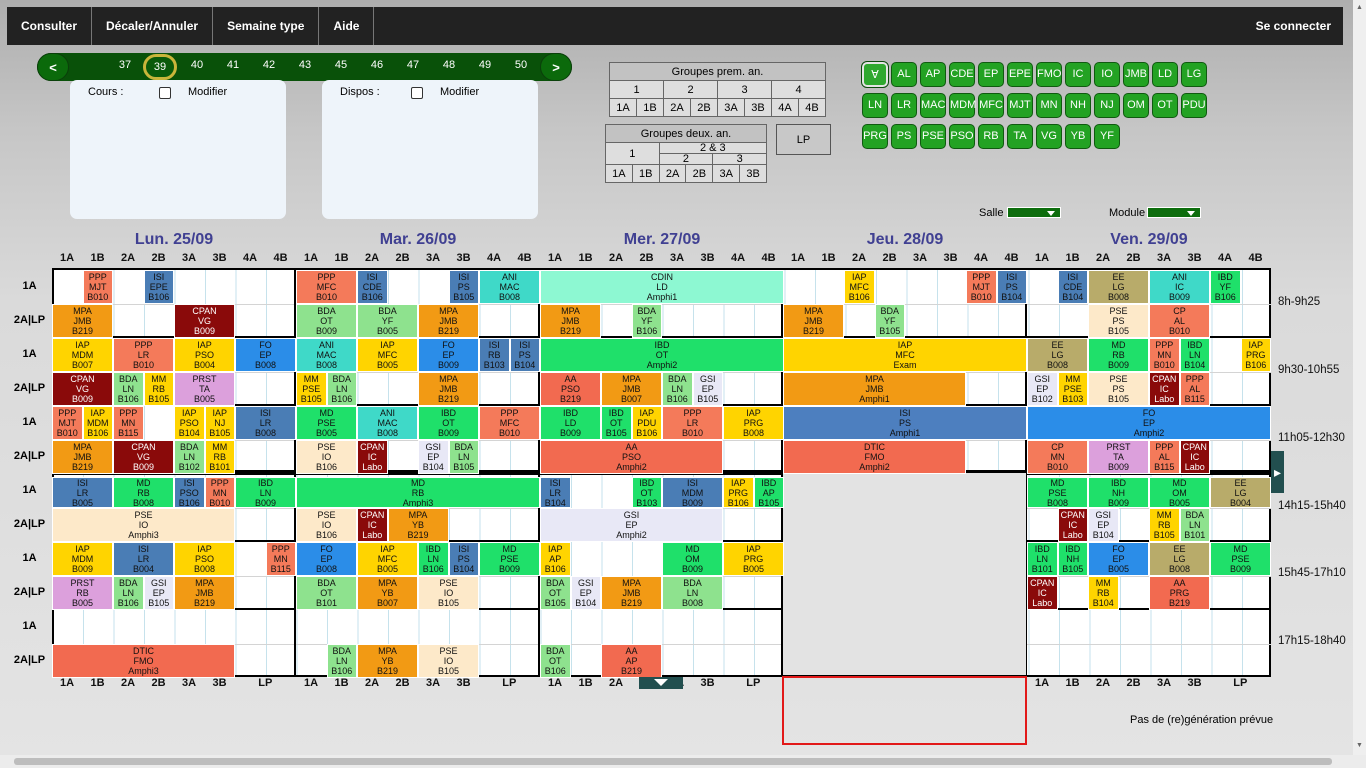 Image resolution: width=1366 pixels, height=768 pixels. What do you see at coordinates (1194, 525) in the screenshot?
I see `course-cell-bda: BDA LN B101` at bounding box center [1194, 525].